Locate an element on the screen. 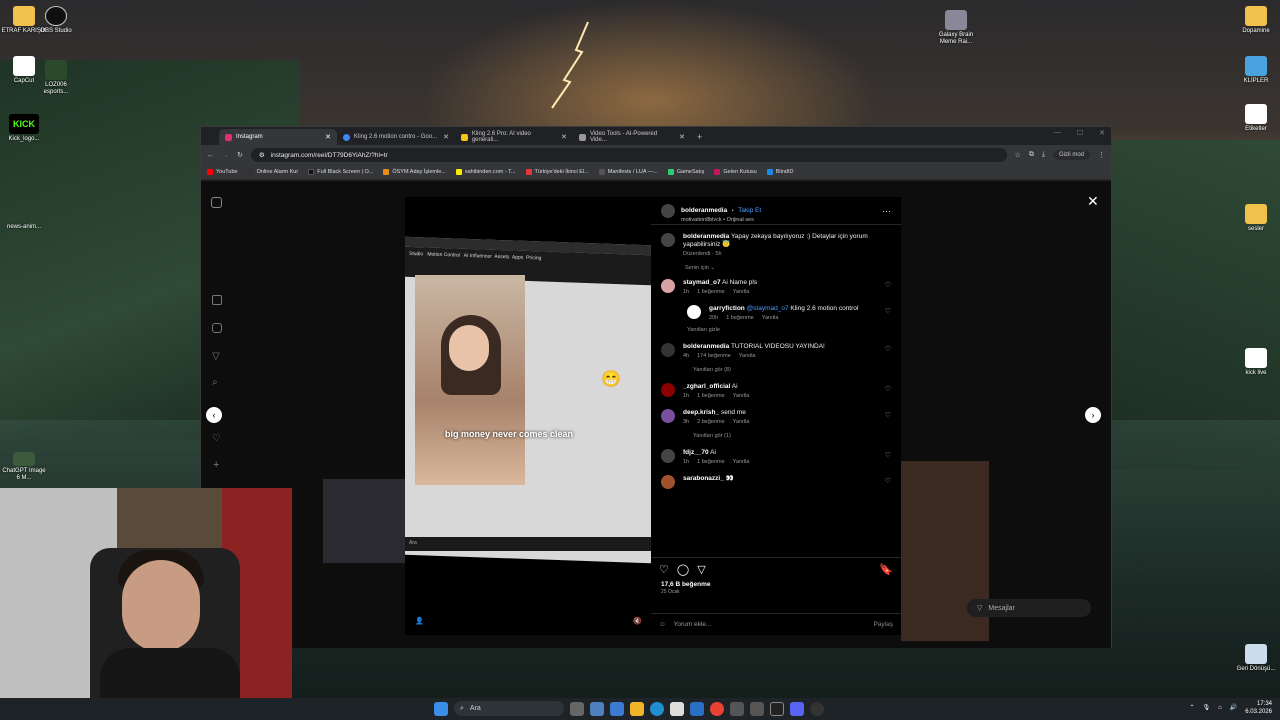 This screenshot has height=720, width=1280. heart-icon: ♡ is located at coordinates (216, 438).